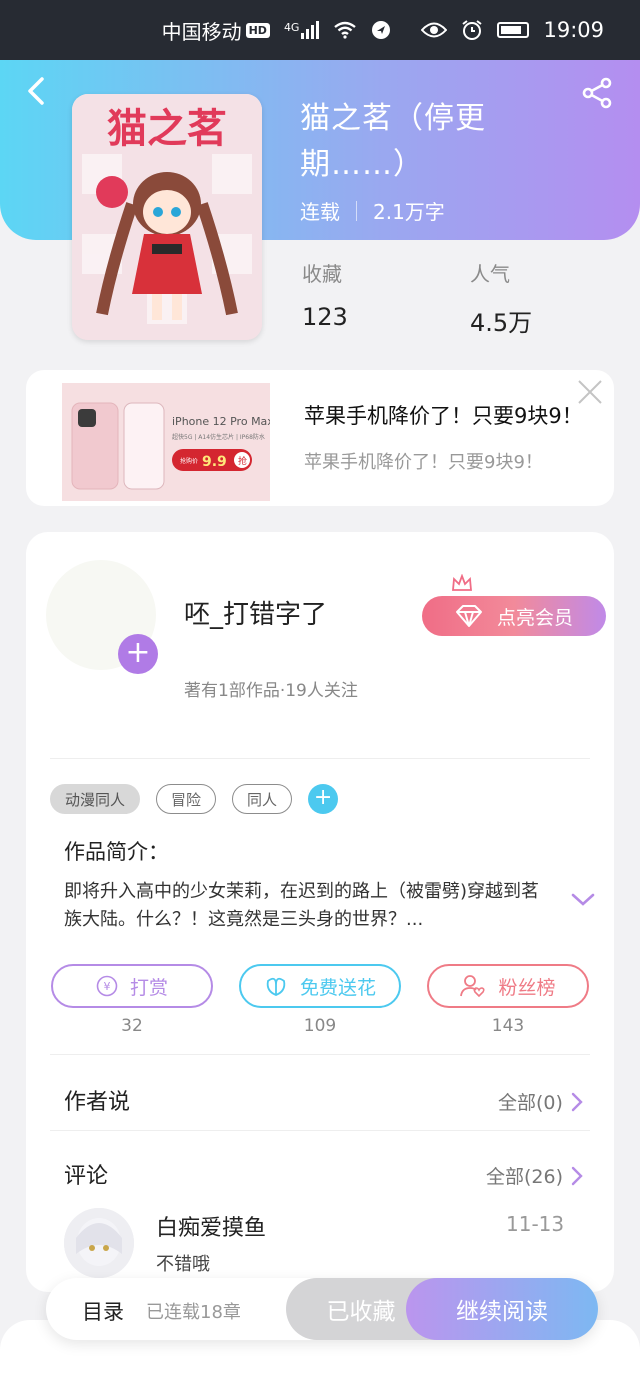 This screenshot has height=1386, width=640. I want to click on comments-link-label: 全部(26), so click(525, 1177).